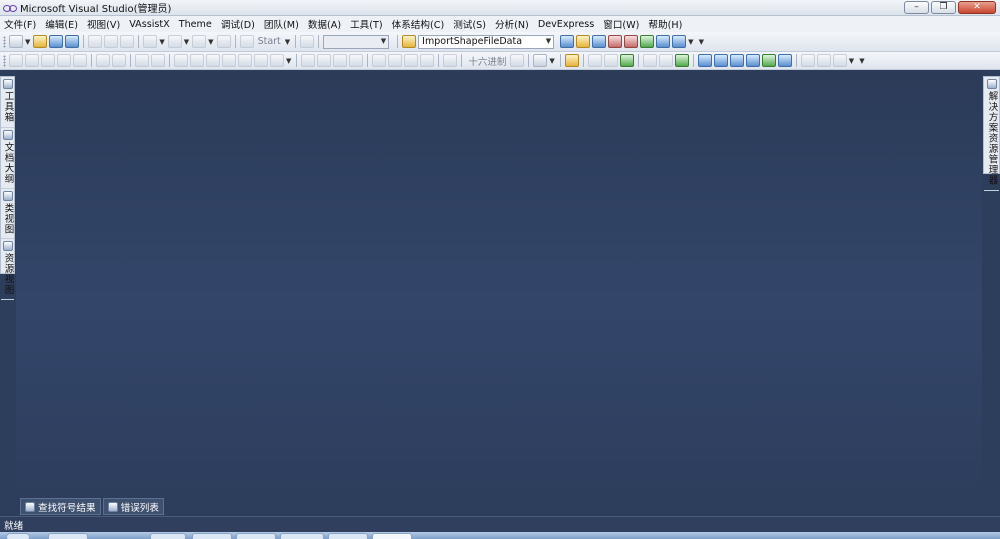 This screenshot has height=539, width=1000. I want to click on previous-bookmark-document-icon, so click(261, 60).